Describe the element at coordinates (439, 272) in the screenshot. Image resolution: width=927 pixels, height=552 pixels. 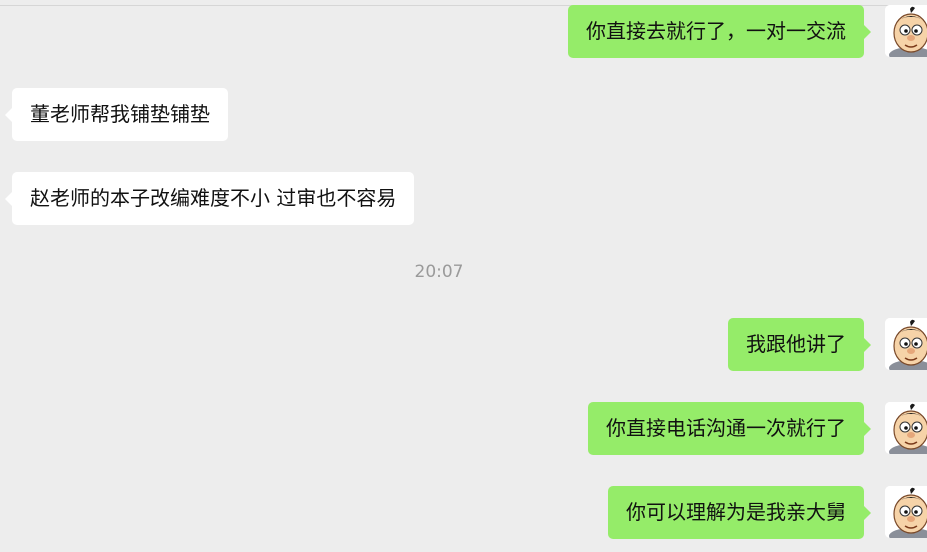
I see `message-timestamp: 20:07` at that location.